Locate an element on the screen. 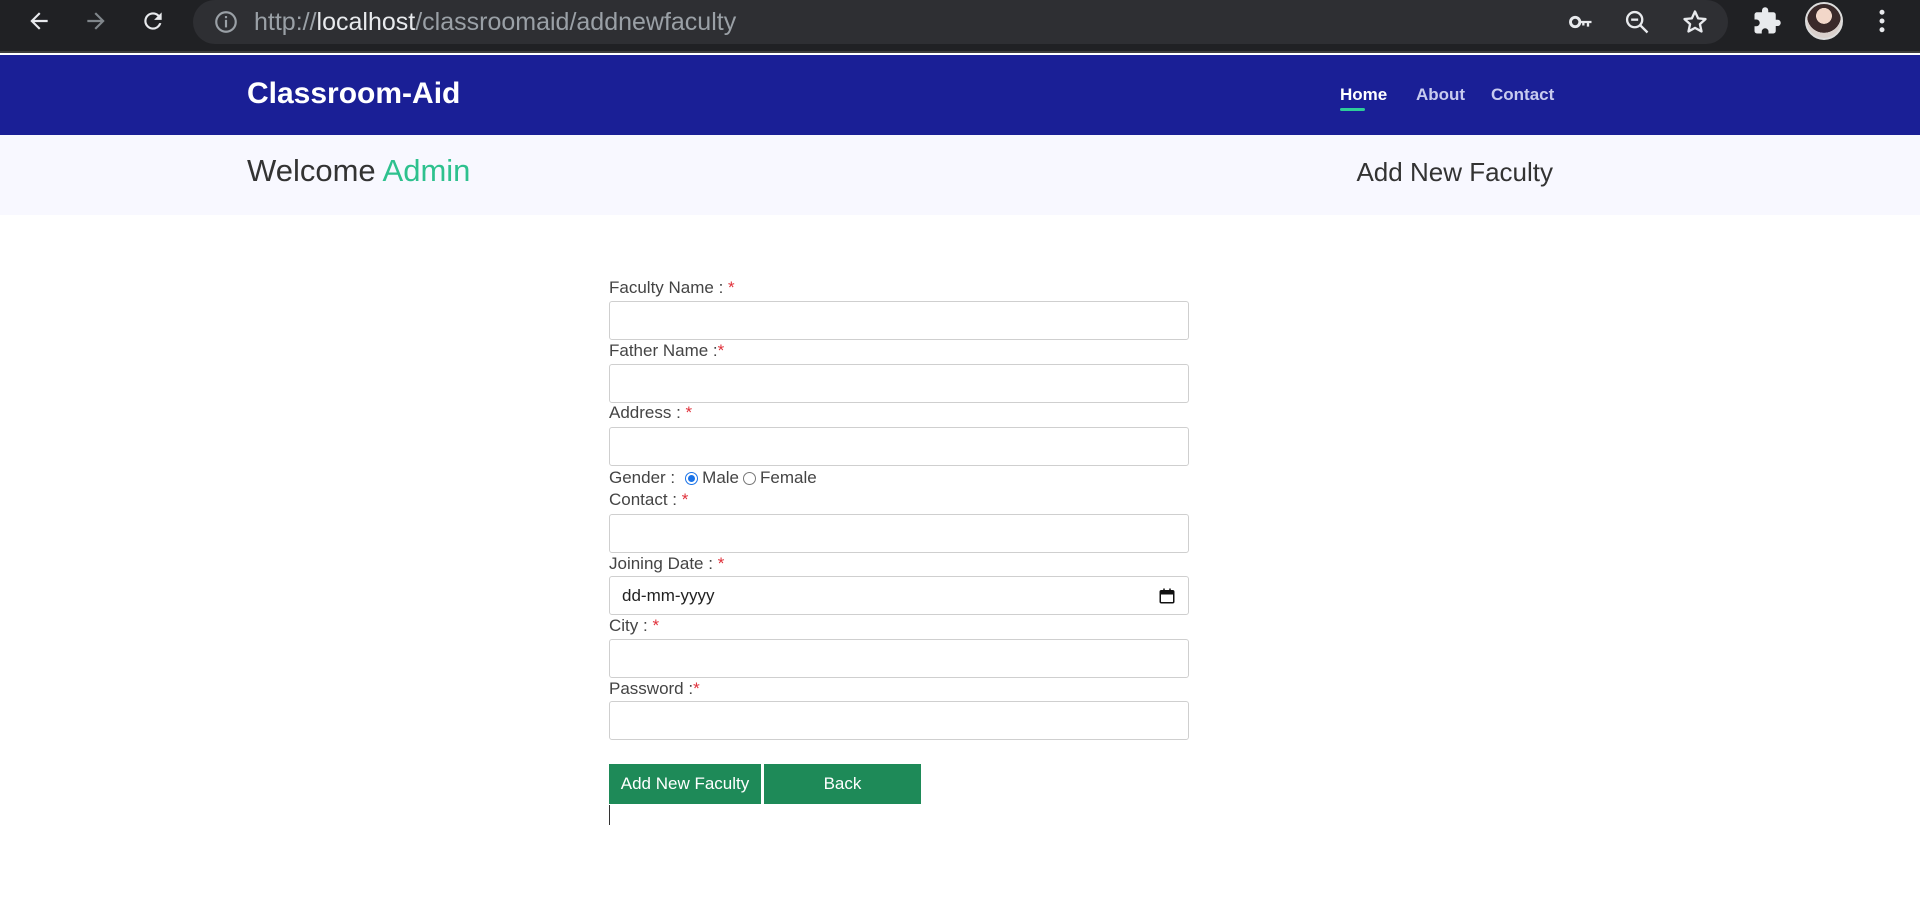 Image resolution: width=1920 pixels, height=900 pixels. page-title: Add New Faculty is located at coordinates (1454, 172).